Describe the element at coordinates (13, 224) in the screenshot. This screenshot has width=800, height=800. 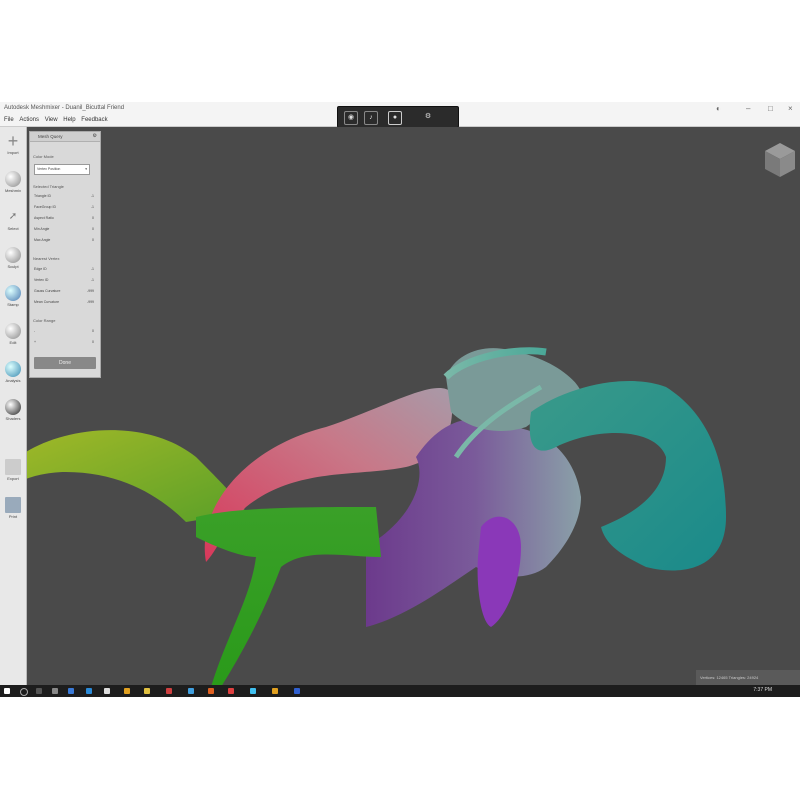
I see `tool-select: ➚ Select` at that location.